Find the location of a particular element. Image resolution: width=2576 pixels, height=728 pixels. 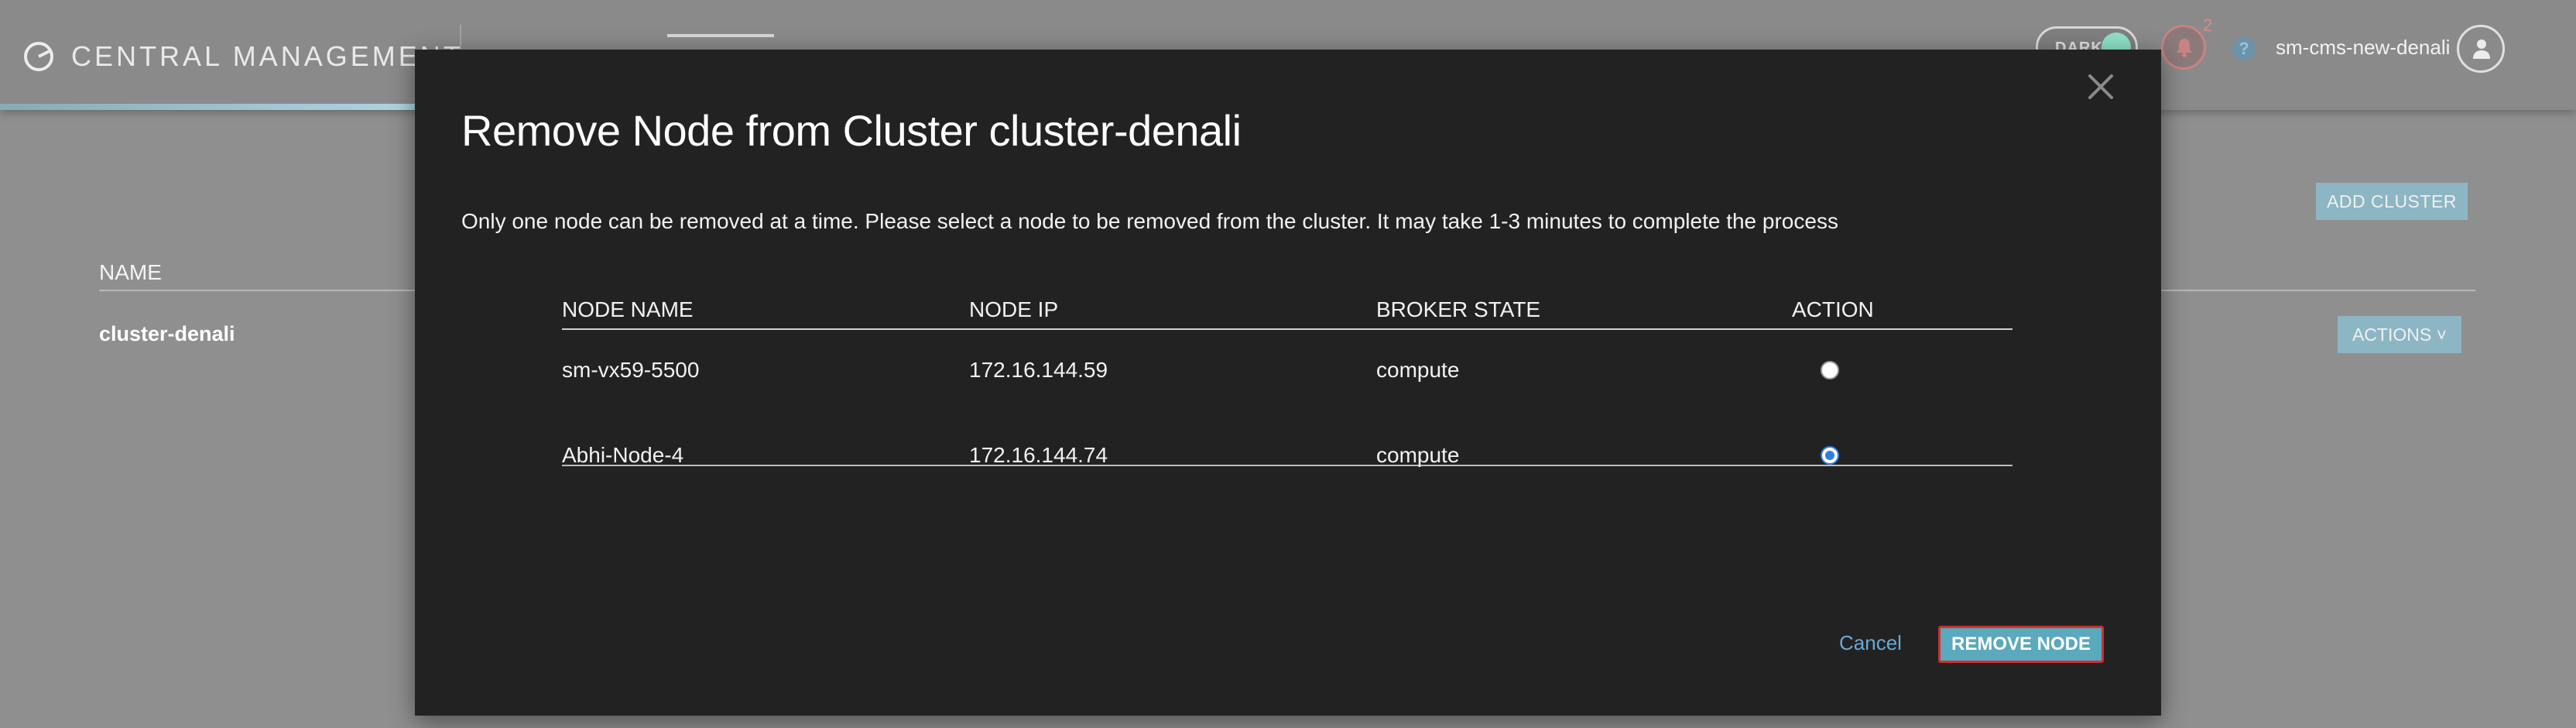

notifications-button is located at coordinates (2183, 47).